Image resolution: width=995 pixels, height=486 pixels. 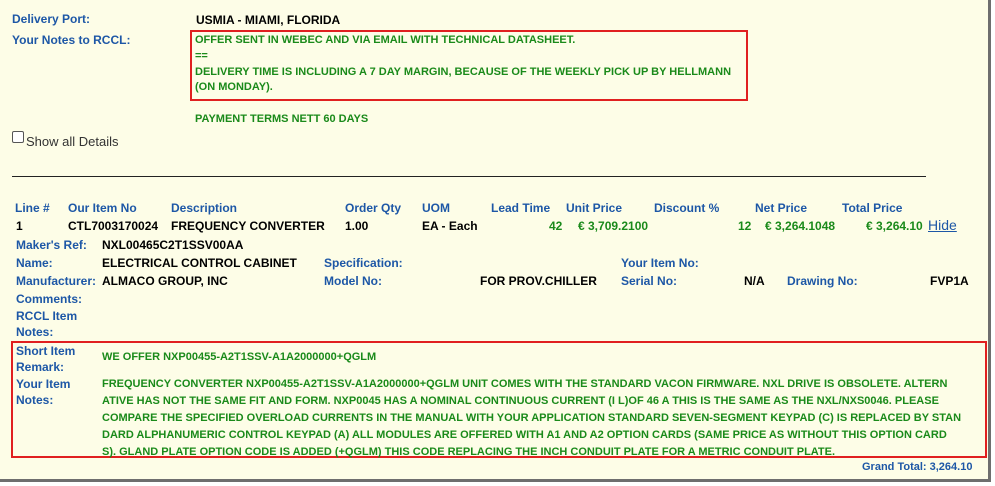 I want to click on col-uom: UOM, so click(x=436, y=208).